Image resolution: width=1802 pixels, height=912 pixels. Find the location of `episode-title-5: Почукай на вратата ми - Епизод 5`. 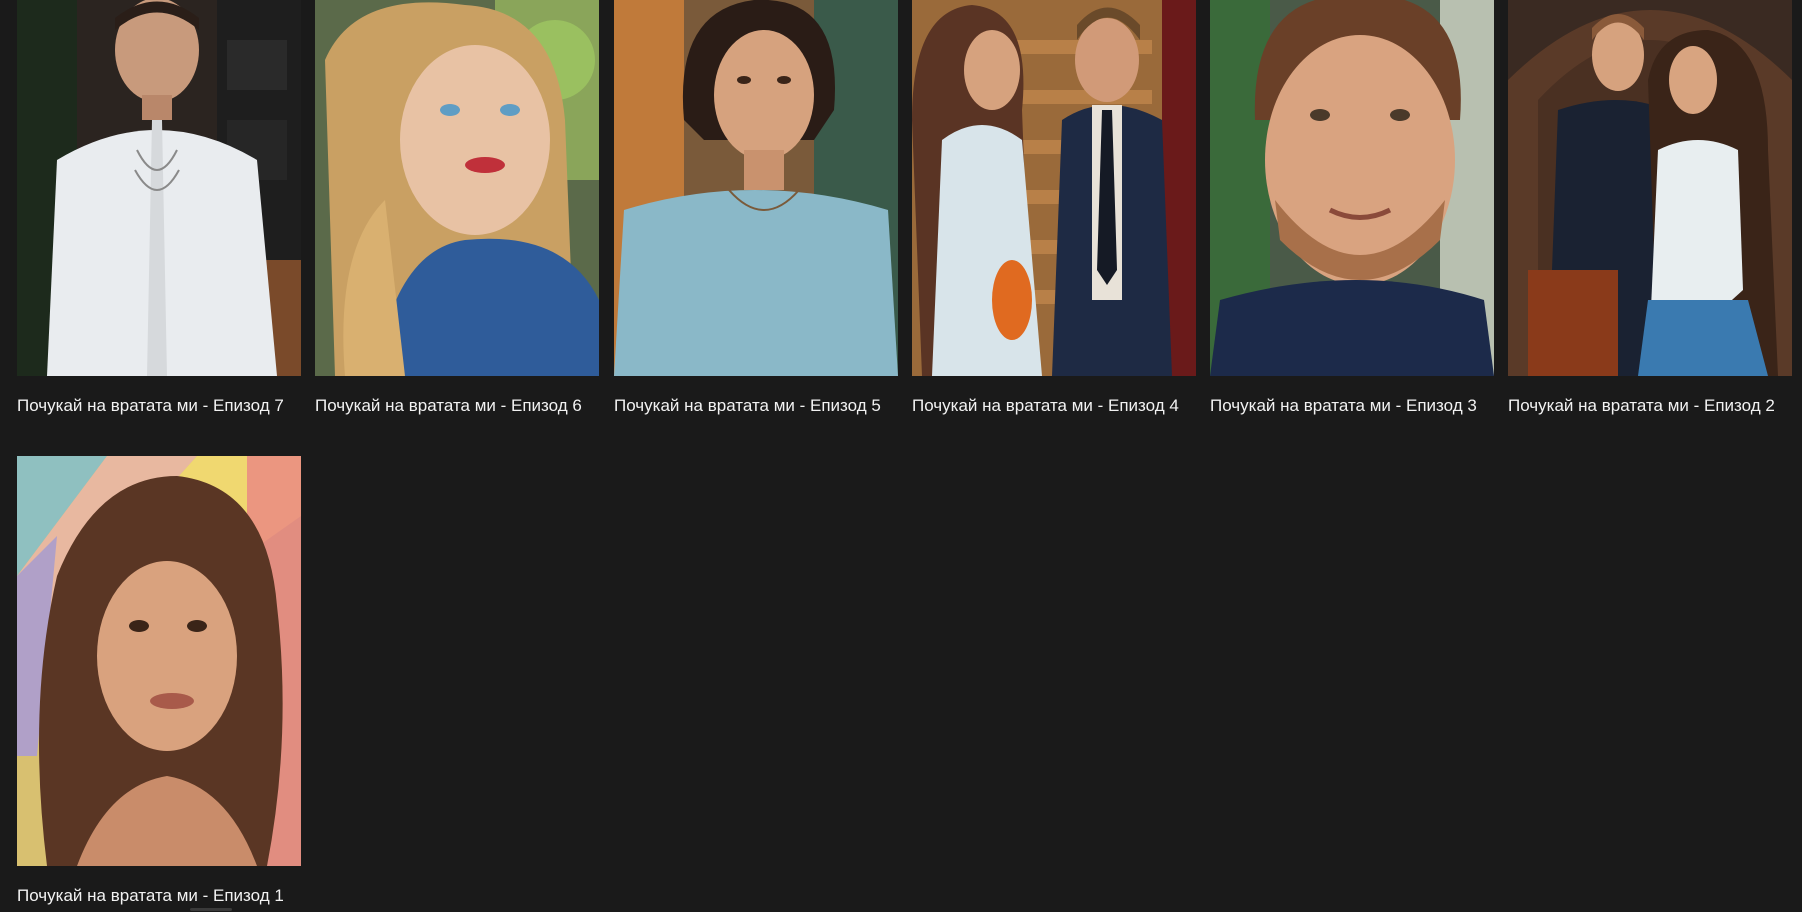

episode-title-5: Почукай на вратата ми - Епизод 5 is located at coordinates (764, 406).